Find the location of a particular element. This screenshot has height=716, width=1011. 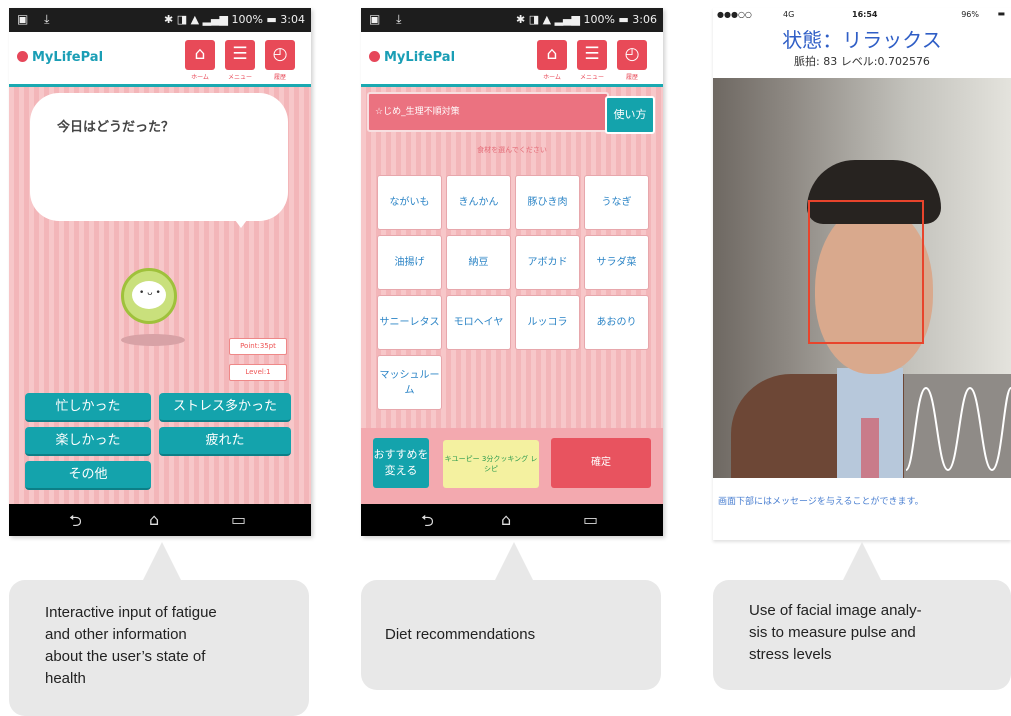

person-tie is located at coordinates (870, 448).